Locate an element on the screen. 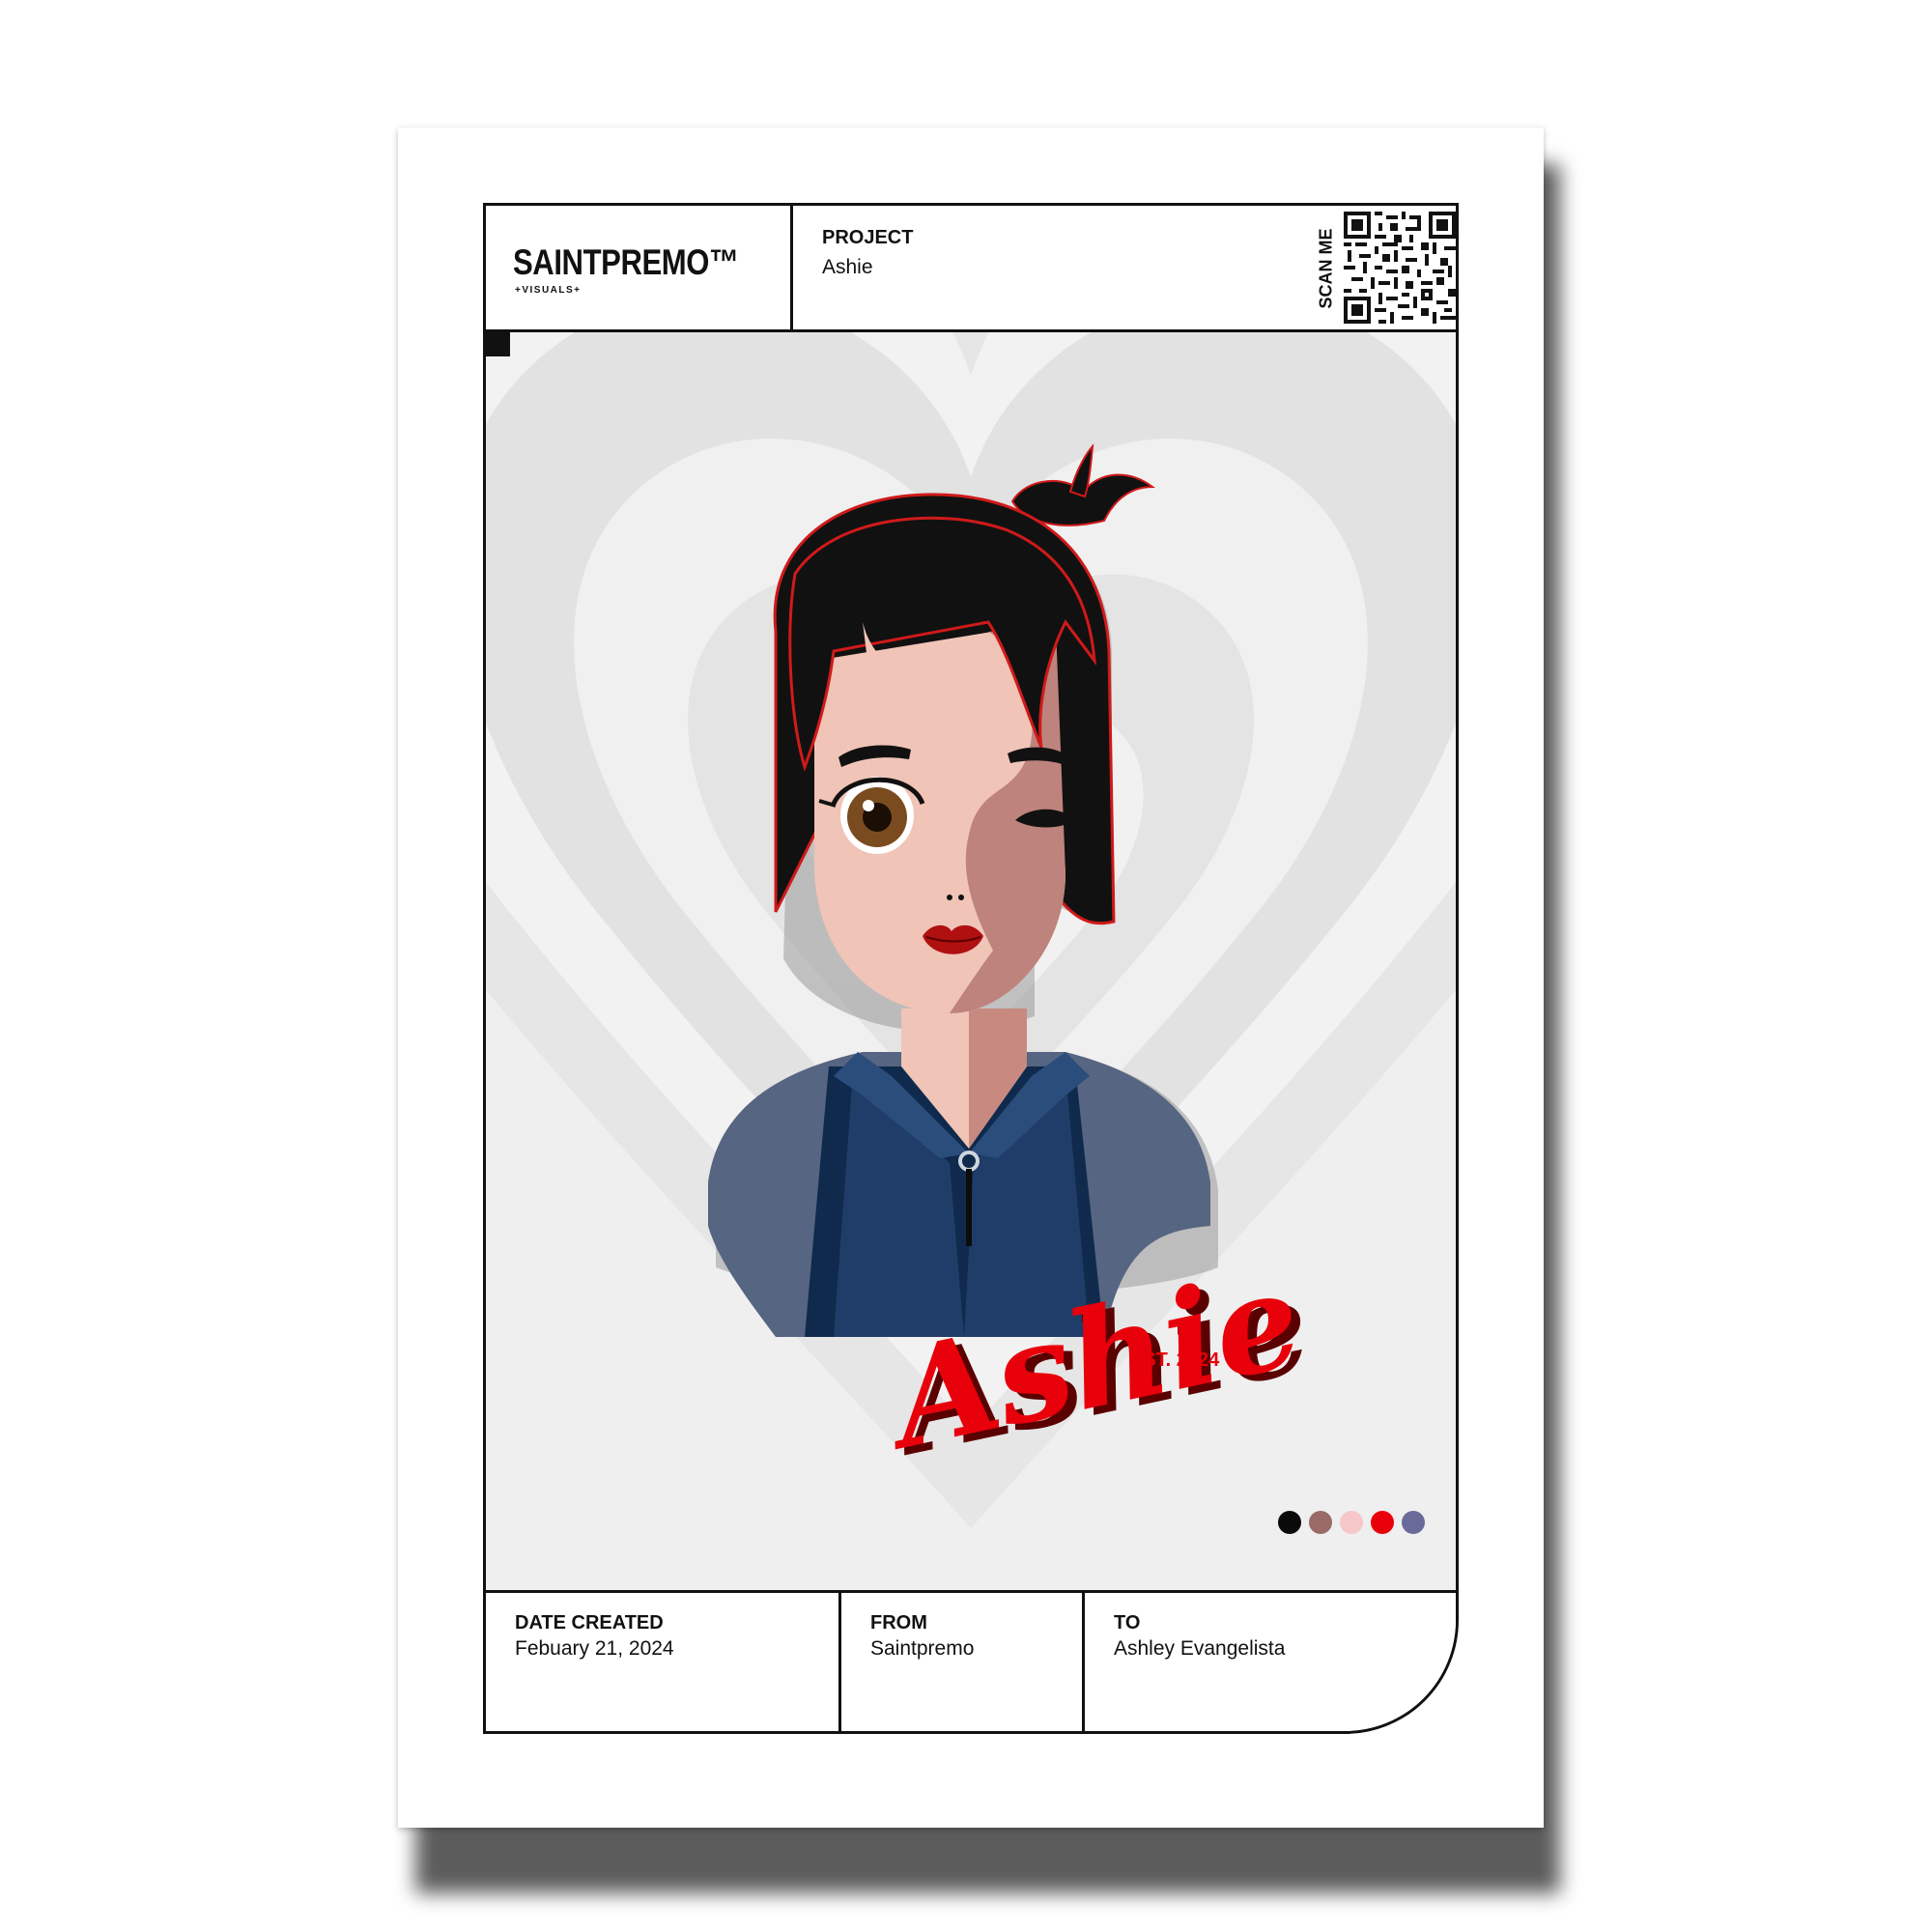 Image resolution: width=1932 pixels, height=1932 pixels. date-created-cell: DATE CREATED Febuary 21, 2024 is located at coordinates (663, 1662).